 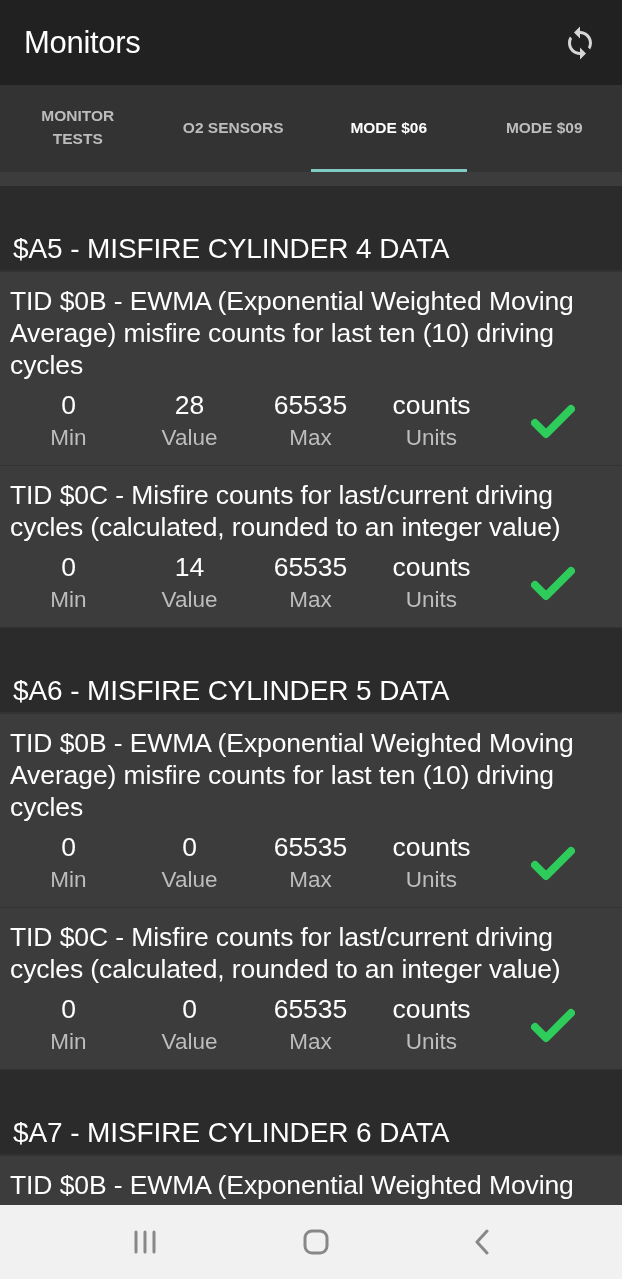 I want to click on tab: MODE $09, so click(x=544, y=128).